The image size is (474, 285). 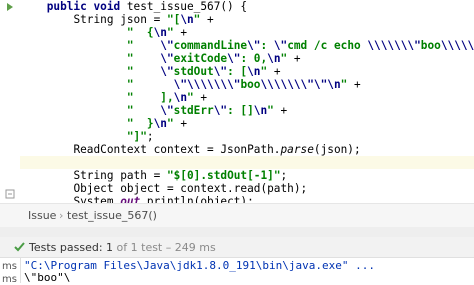 I want to click on console-output-line: \"boo"\, so click(x=47, y=277).